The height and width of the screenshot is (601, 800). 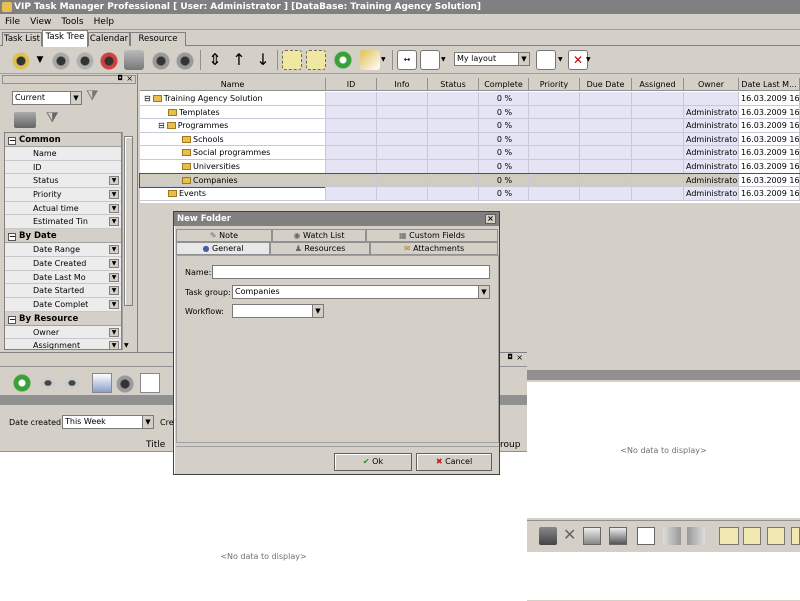 I want to click on move-up-icon: ↑, so click(x=239, y=60).